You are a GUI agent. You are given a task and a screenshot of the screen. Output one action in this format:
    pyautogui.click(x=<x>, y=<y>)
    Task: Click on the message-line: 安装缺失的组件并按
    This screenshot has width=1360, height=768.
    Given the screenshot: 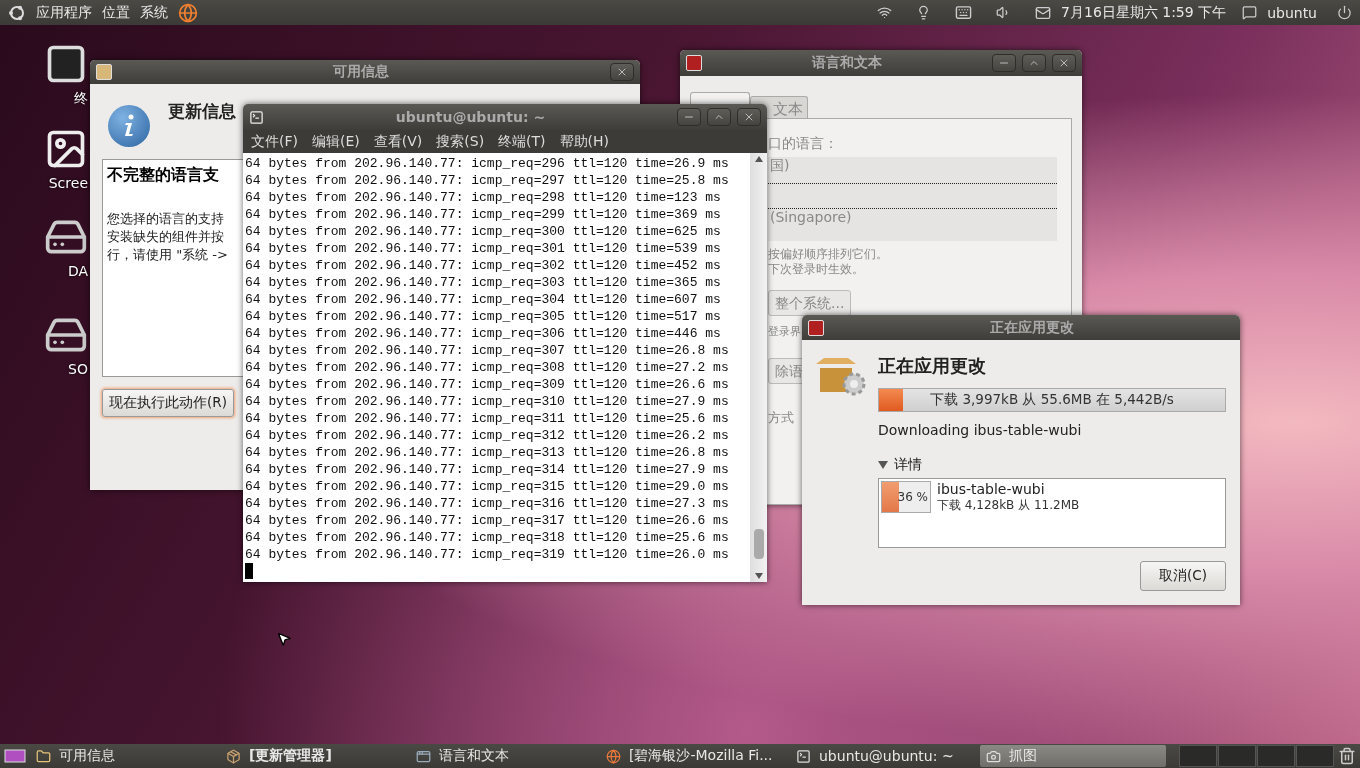 What is the action you would take?
    pyautogui.click(x=165, y=237)
    